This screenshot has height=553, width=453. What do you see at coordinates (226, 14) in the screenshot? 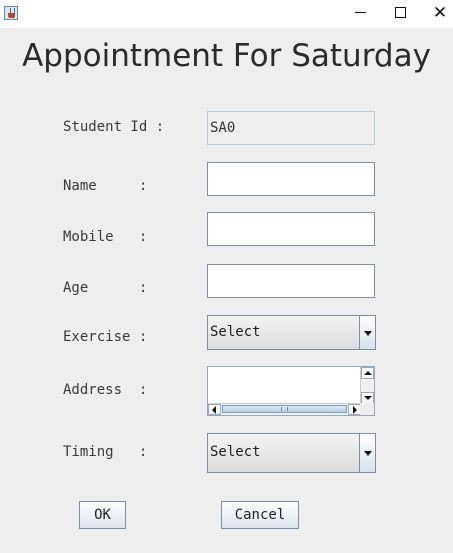
I see `title-bar: ✕` at bounding box center [226, 14].